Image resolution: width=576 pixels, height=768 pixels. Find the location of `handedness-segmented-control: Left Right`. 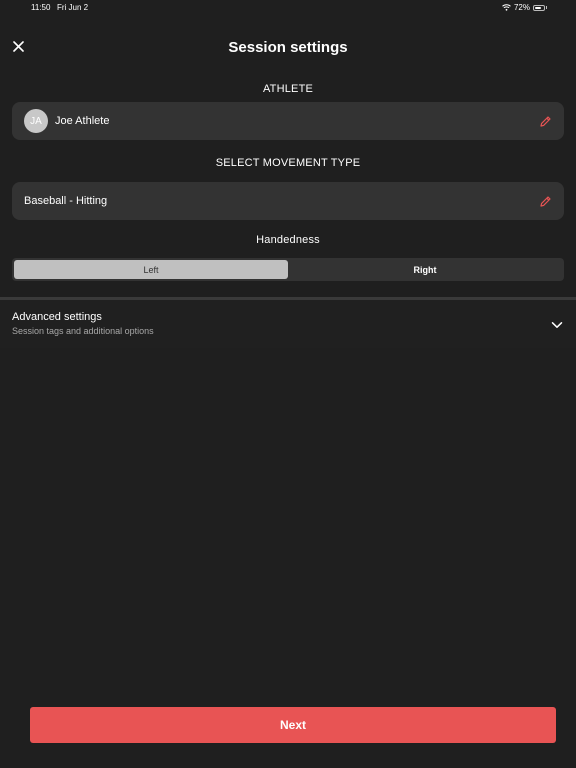

handedness-segmented-control: Left Right is located at coordinates (288, 269).